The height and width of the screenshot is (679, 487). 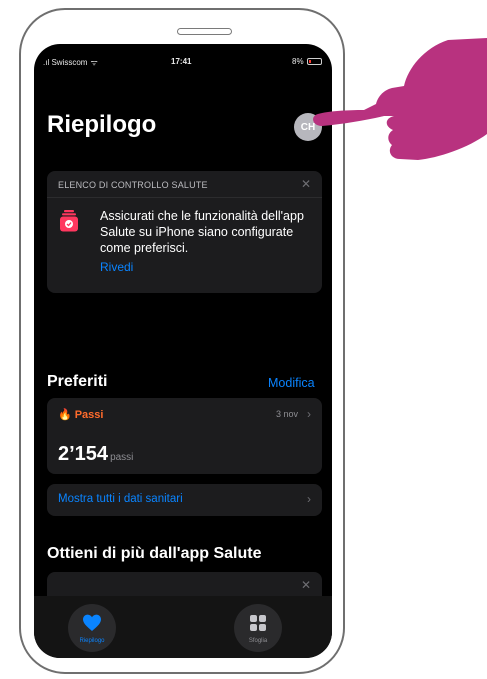 I want to click on page-title: Riepilogo, so click(x=102, y=124).